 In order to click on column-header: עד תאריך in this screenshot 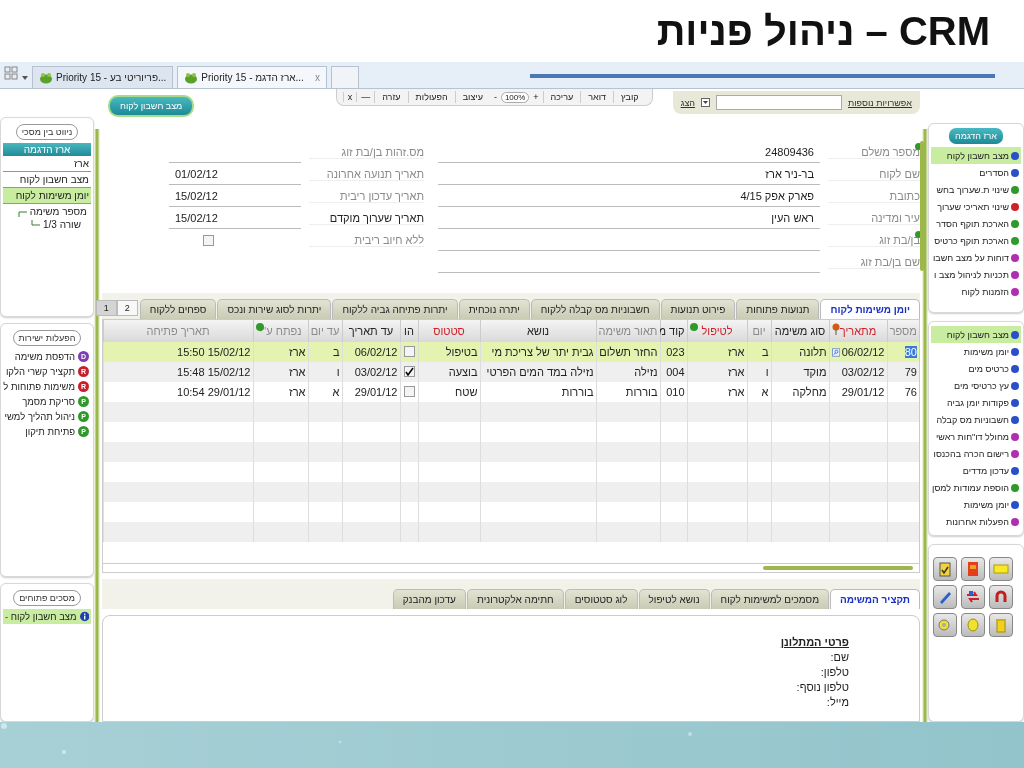, I will do `click(371, 331)`.